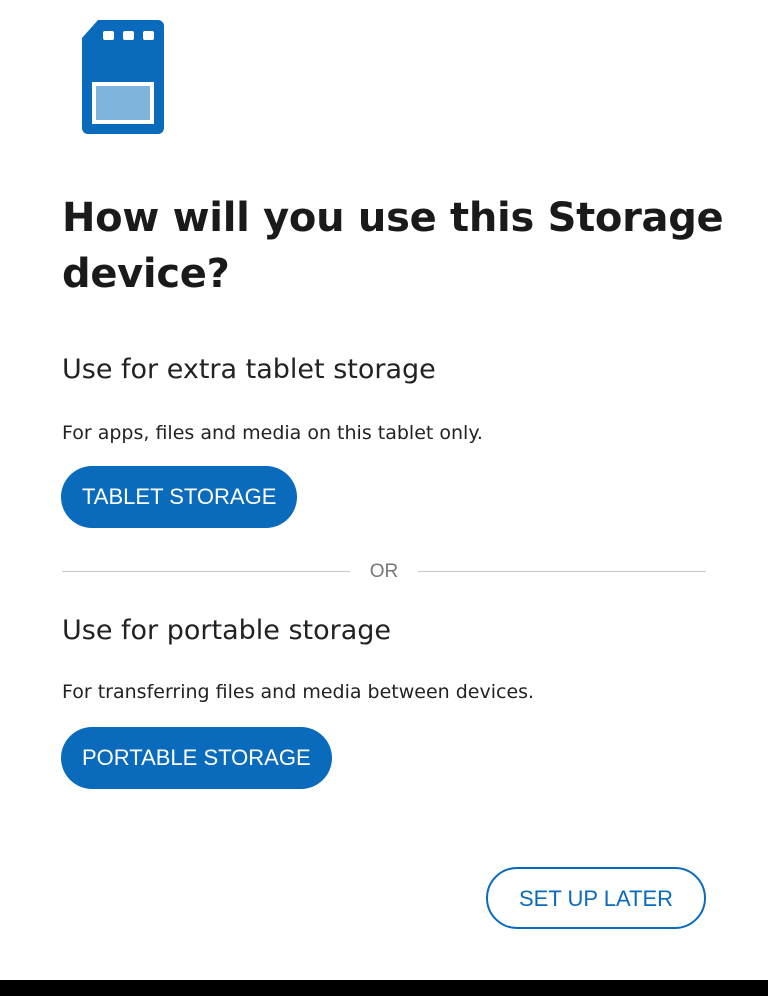 The height and width of the screenshot is (996, 768). I want to click on page-title: How will you use this Storage device?, so click(393, 246).